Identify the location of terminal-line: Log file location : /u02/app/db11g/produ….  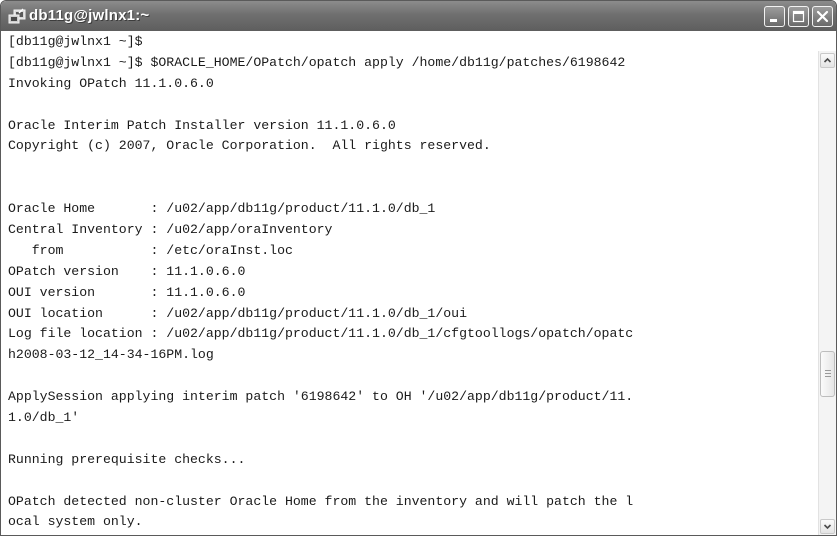
(321, 334).